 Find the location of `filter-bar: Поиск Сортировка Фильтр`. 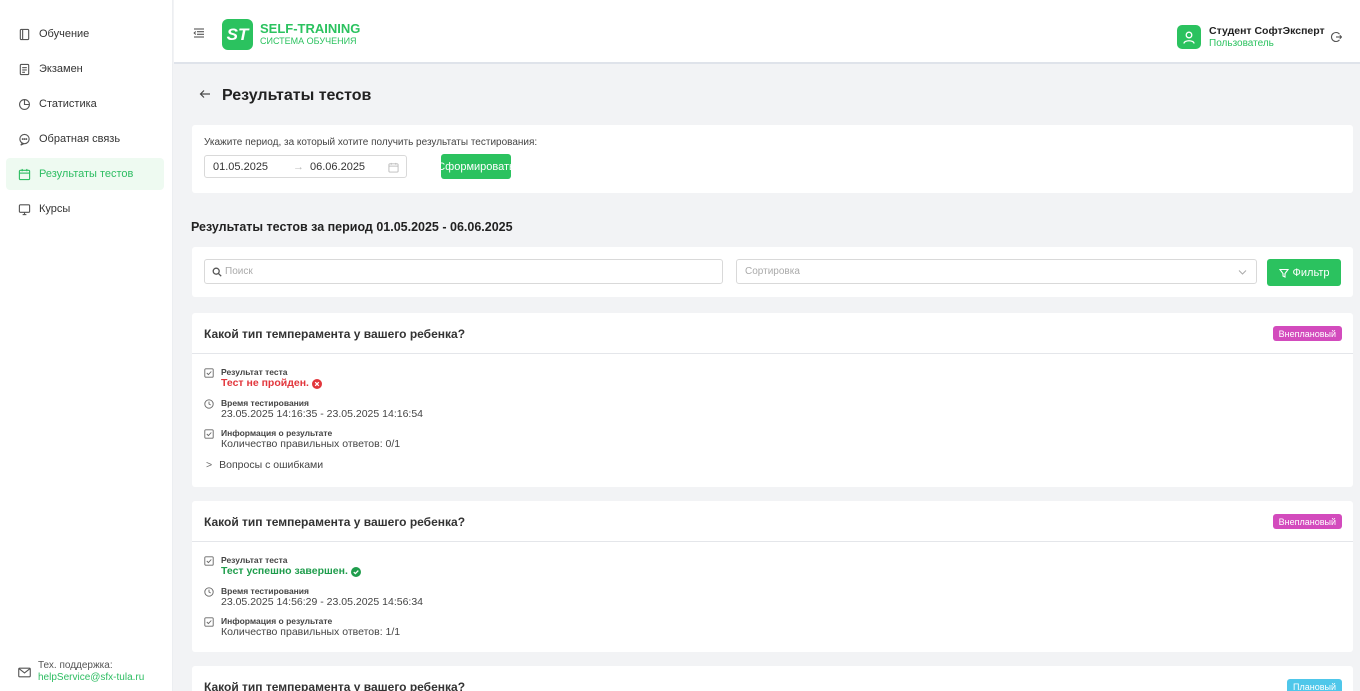

filter-bar: Поиск Сортировка Фильтр is located at coordinates (772, 272).